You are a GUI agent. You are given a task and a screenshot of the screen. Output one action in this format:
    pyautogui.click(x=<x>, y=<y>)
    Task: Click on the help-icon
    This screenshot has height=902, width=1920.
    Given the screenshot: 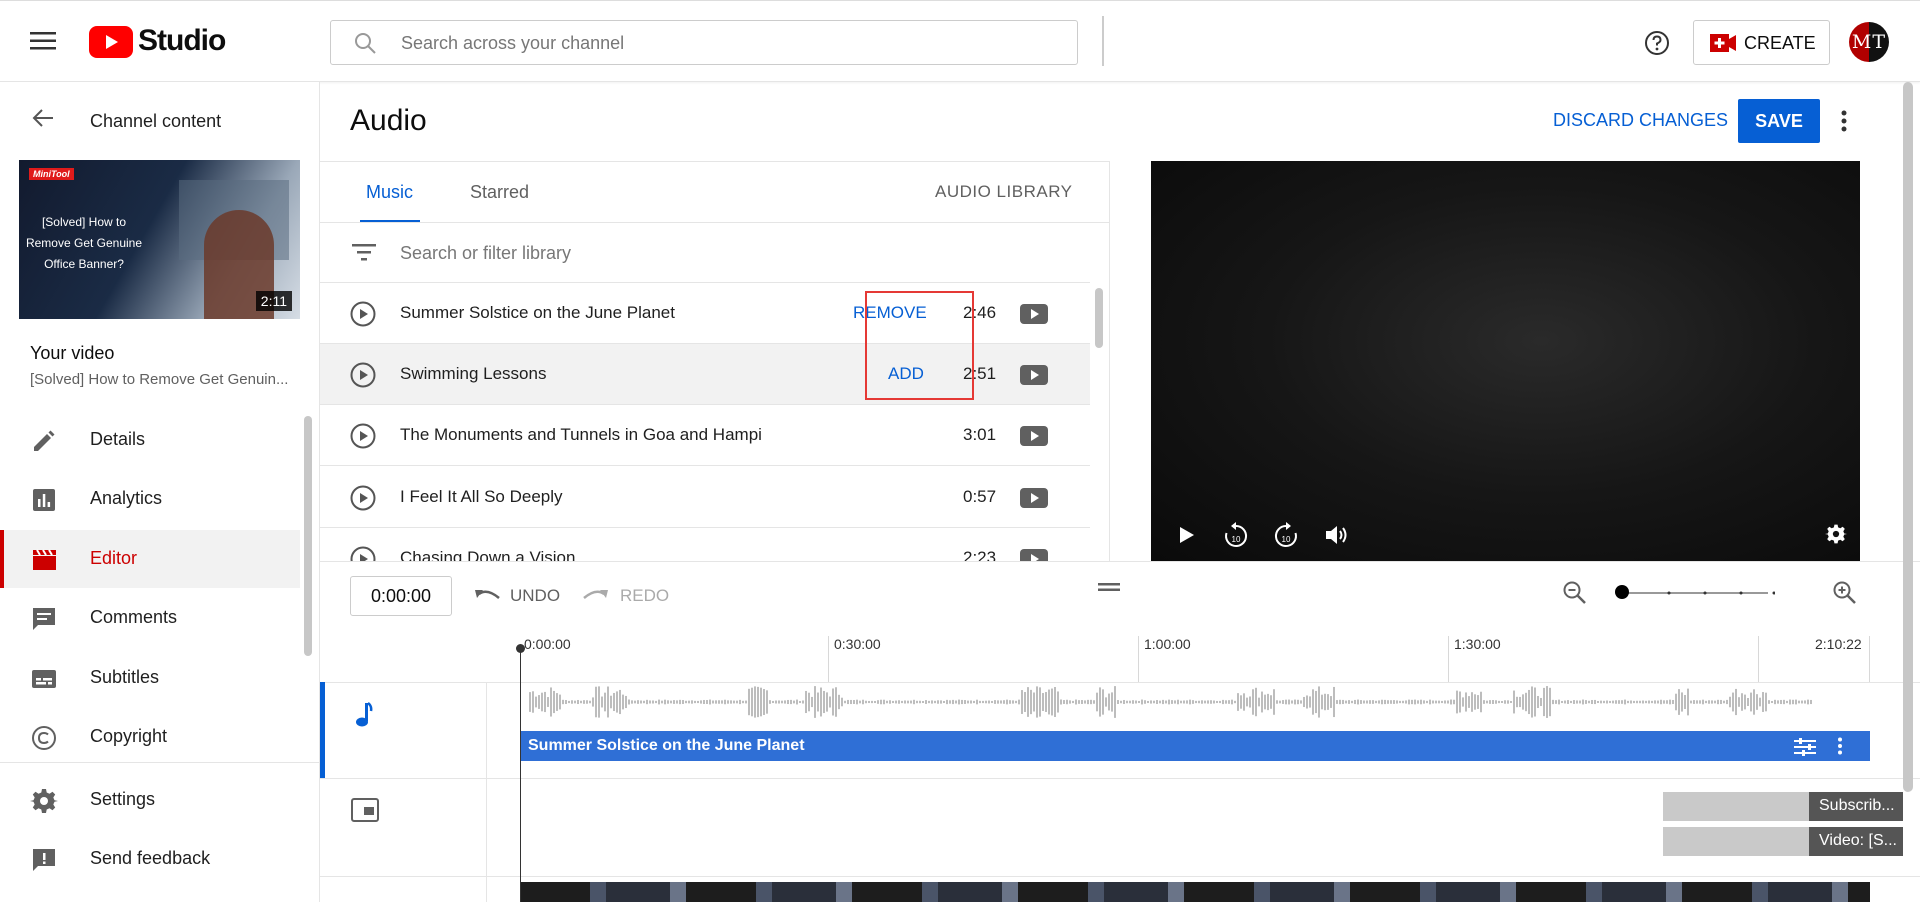 What is the action you would take?
    pyautogui.click(x=1657, y=43)
    